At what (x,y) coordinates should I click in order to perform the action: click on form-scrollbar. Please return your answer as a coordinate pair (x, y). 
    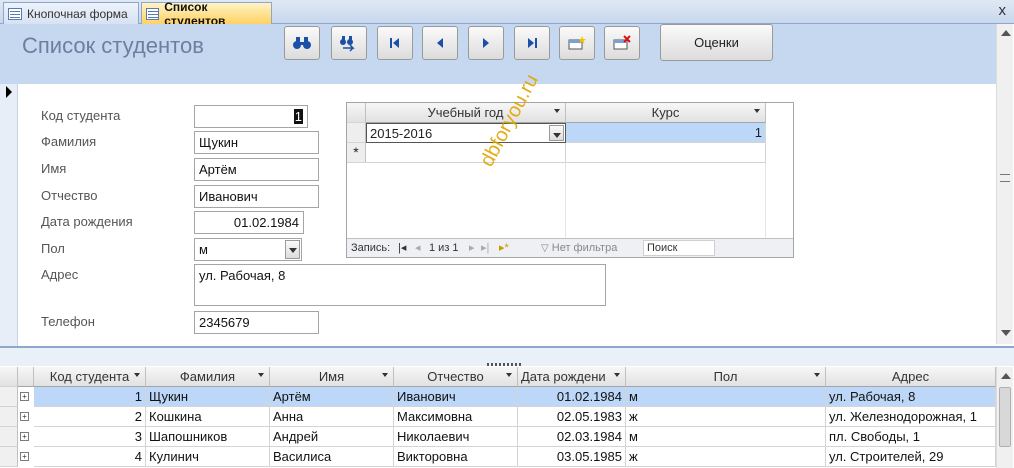
    Looking at the image, I should click on (1004, 184).